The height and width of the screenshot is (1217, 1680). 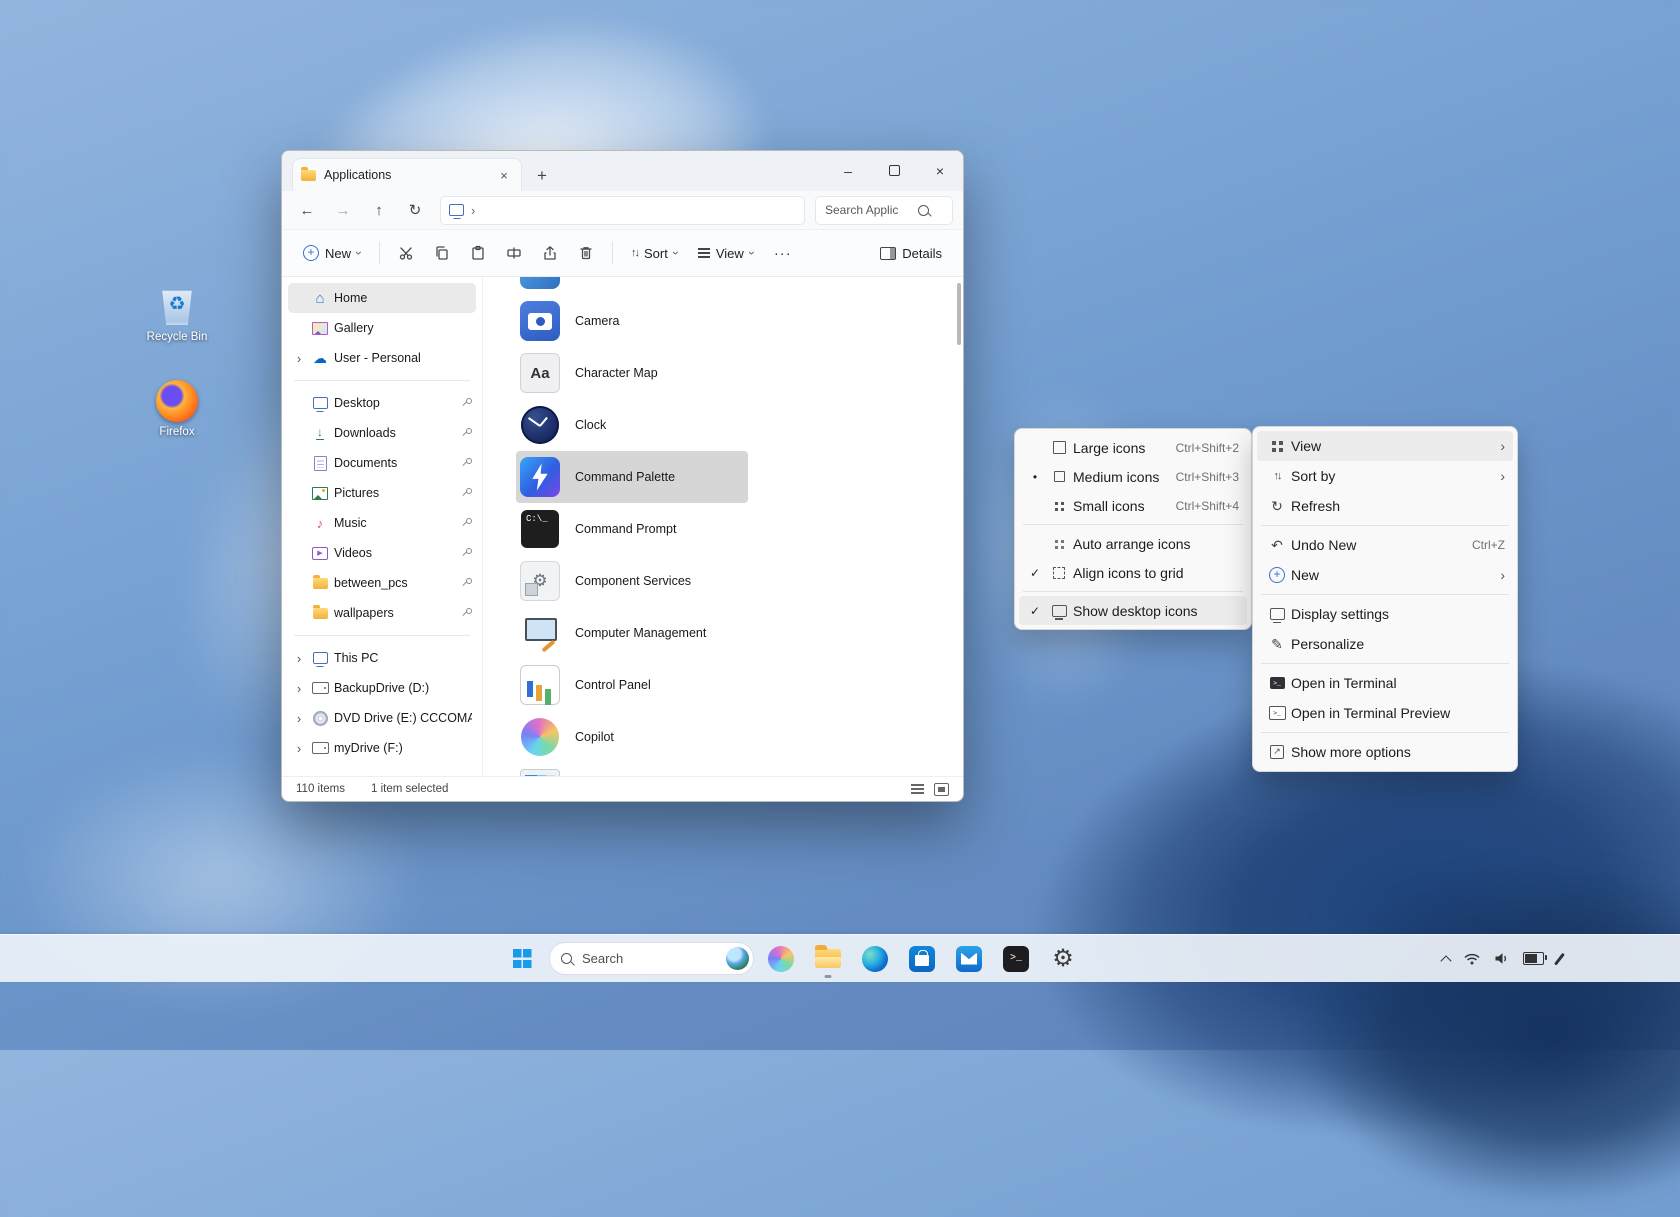 What do you see at coordinates (343, 210) in the screenshot?
I see `forward-button: →` at bounding box center [343, 210].